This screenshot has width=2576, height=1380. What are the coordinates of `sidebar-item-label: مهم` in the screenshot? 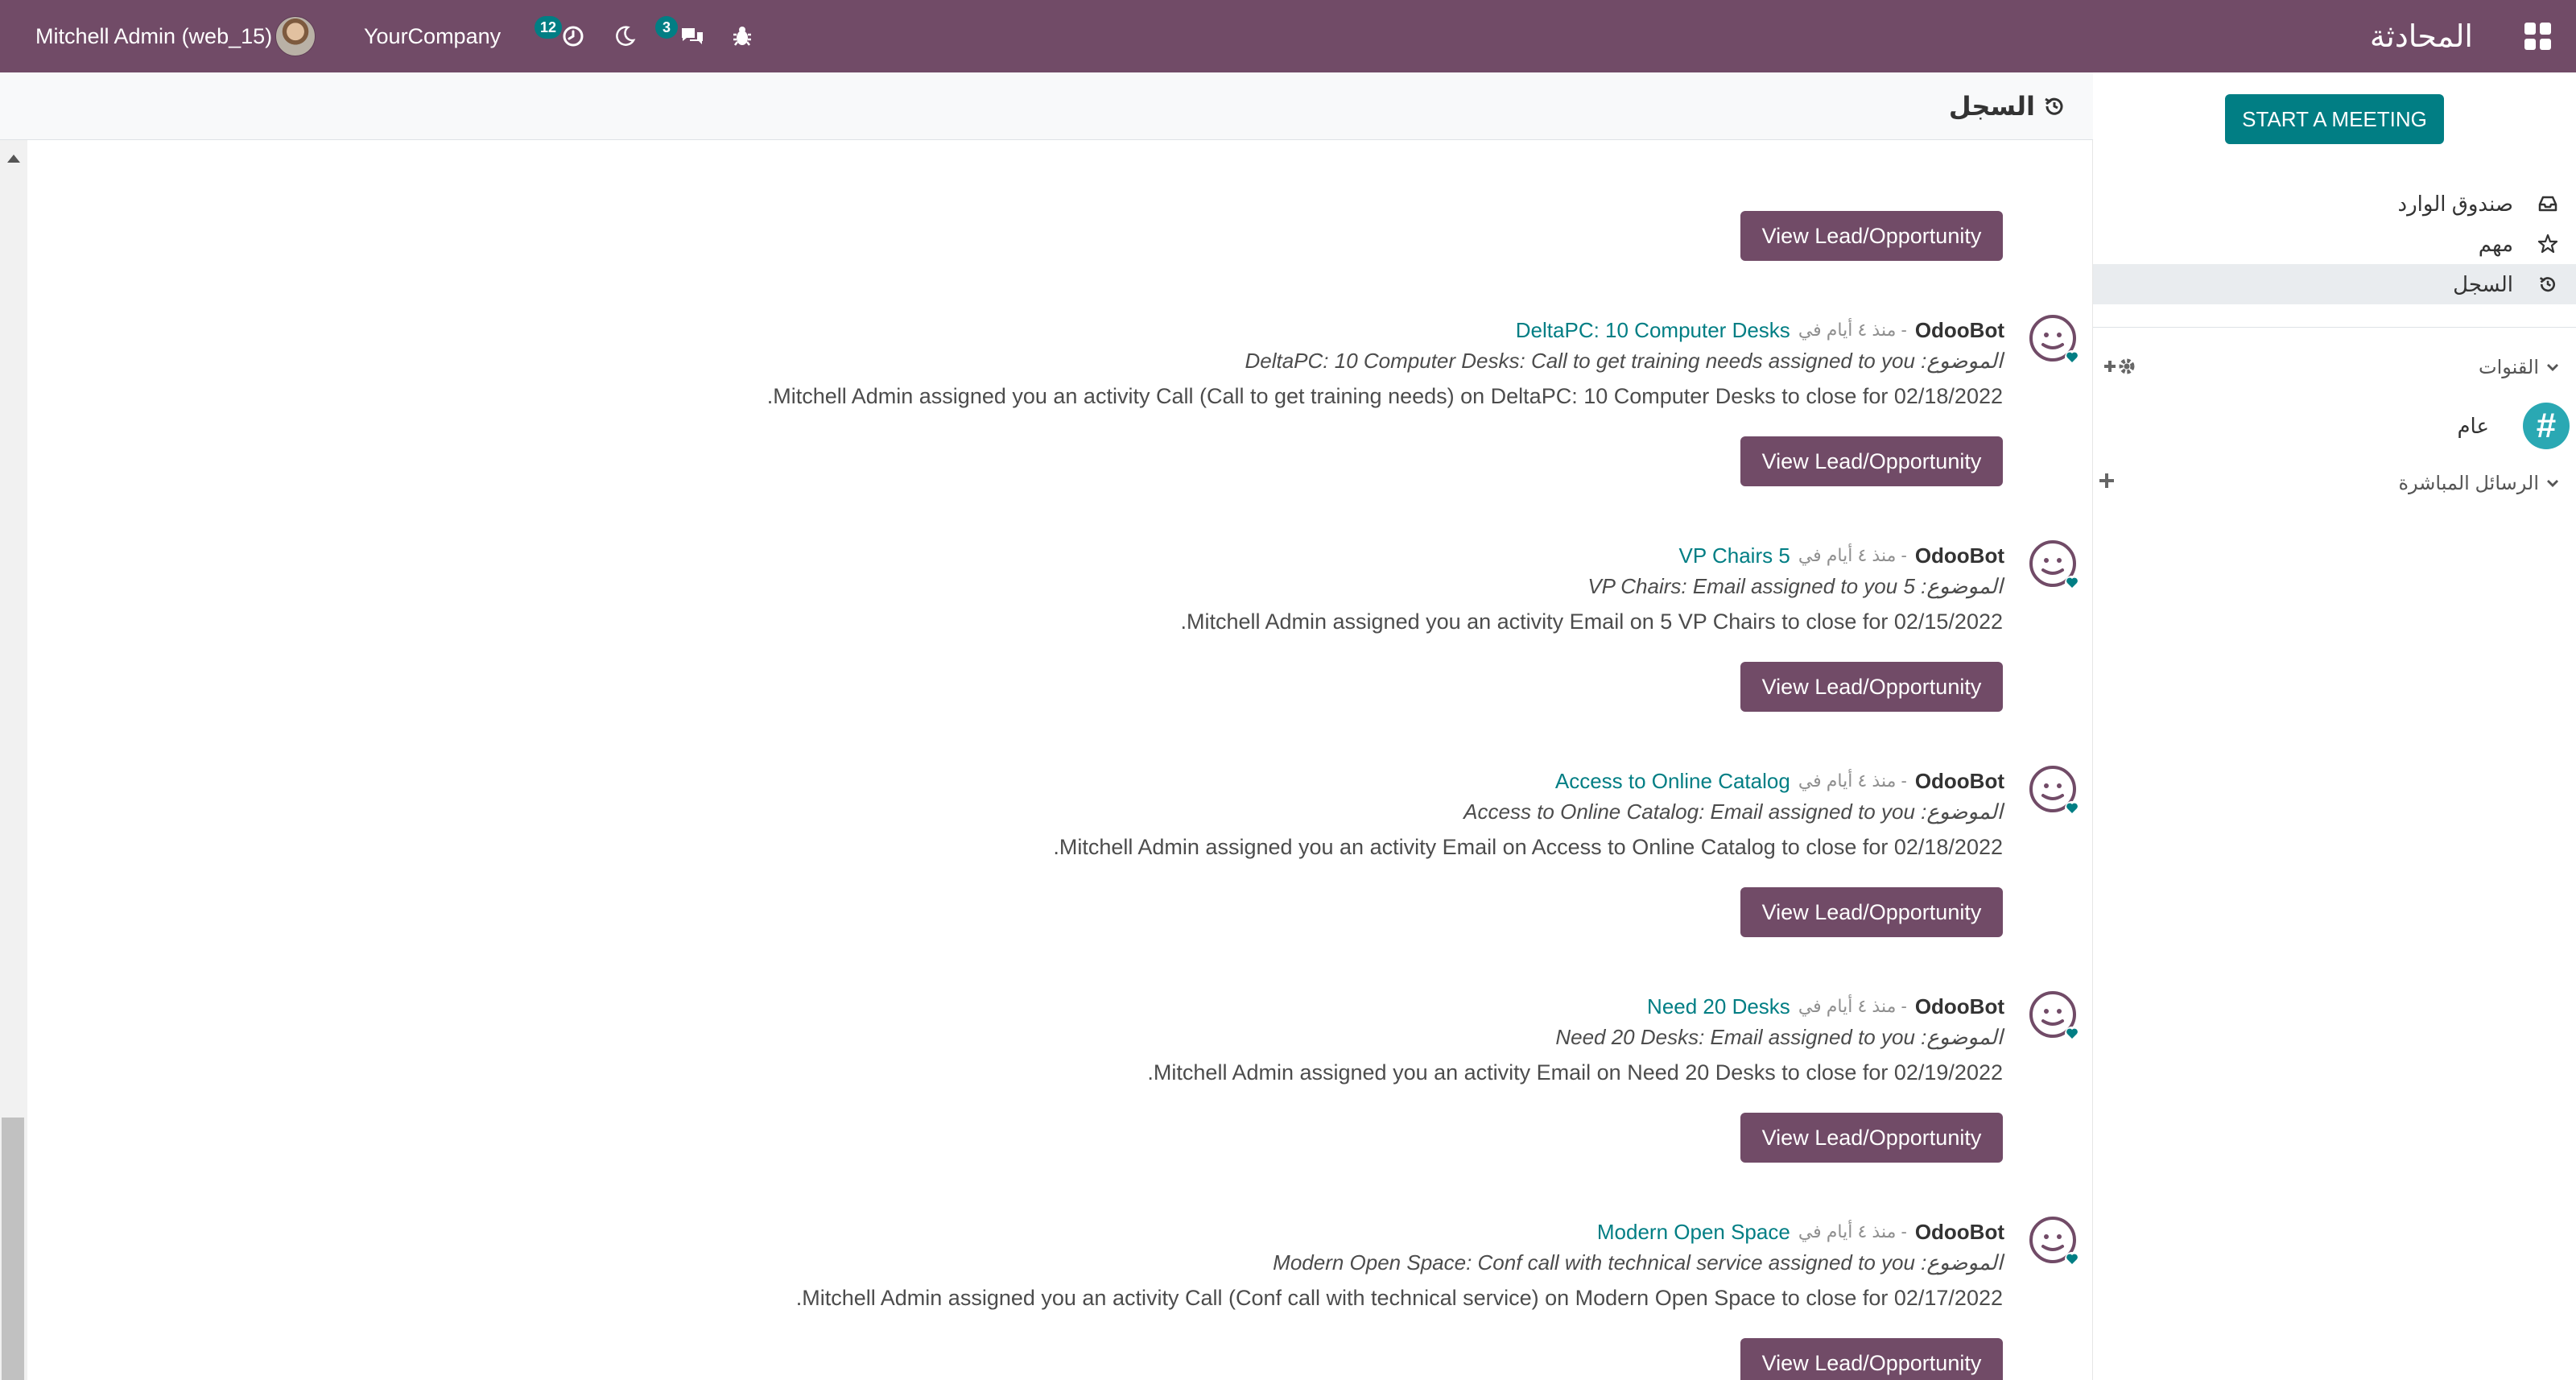 It's located at (2495, 243).